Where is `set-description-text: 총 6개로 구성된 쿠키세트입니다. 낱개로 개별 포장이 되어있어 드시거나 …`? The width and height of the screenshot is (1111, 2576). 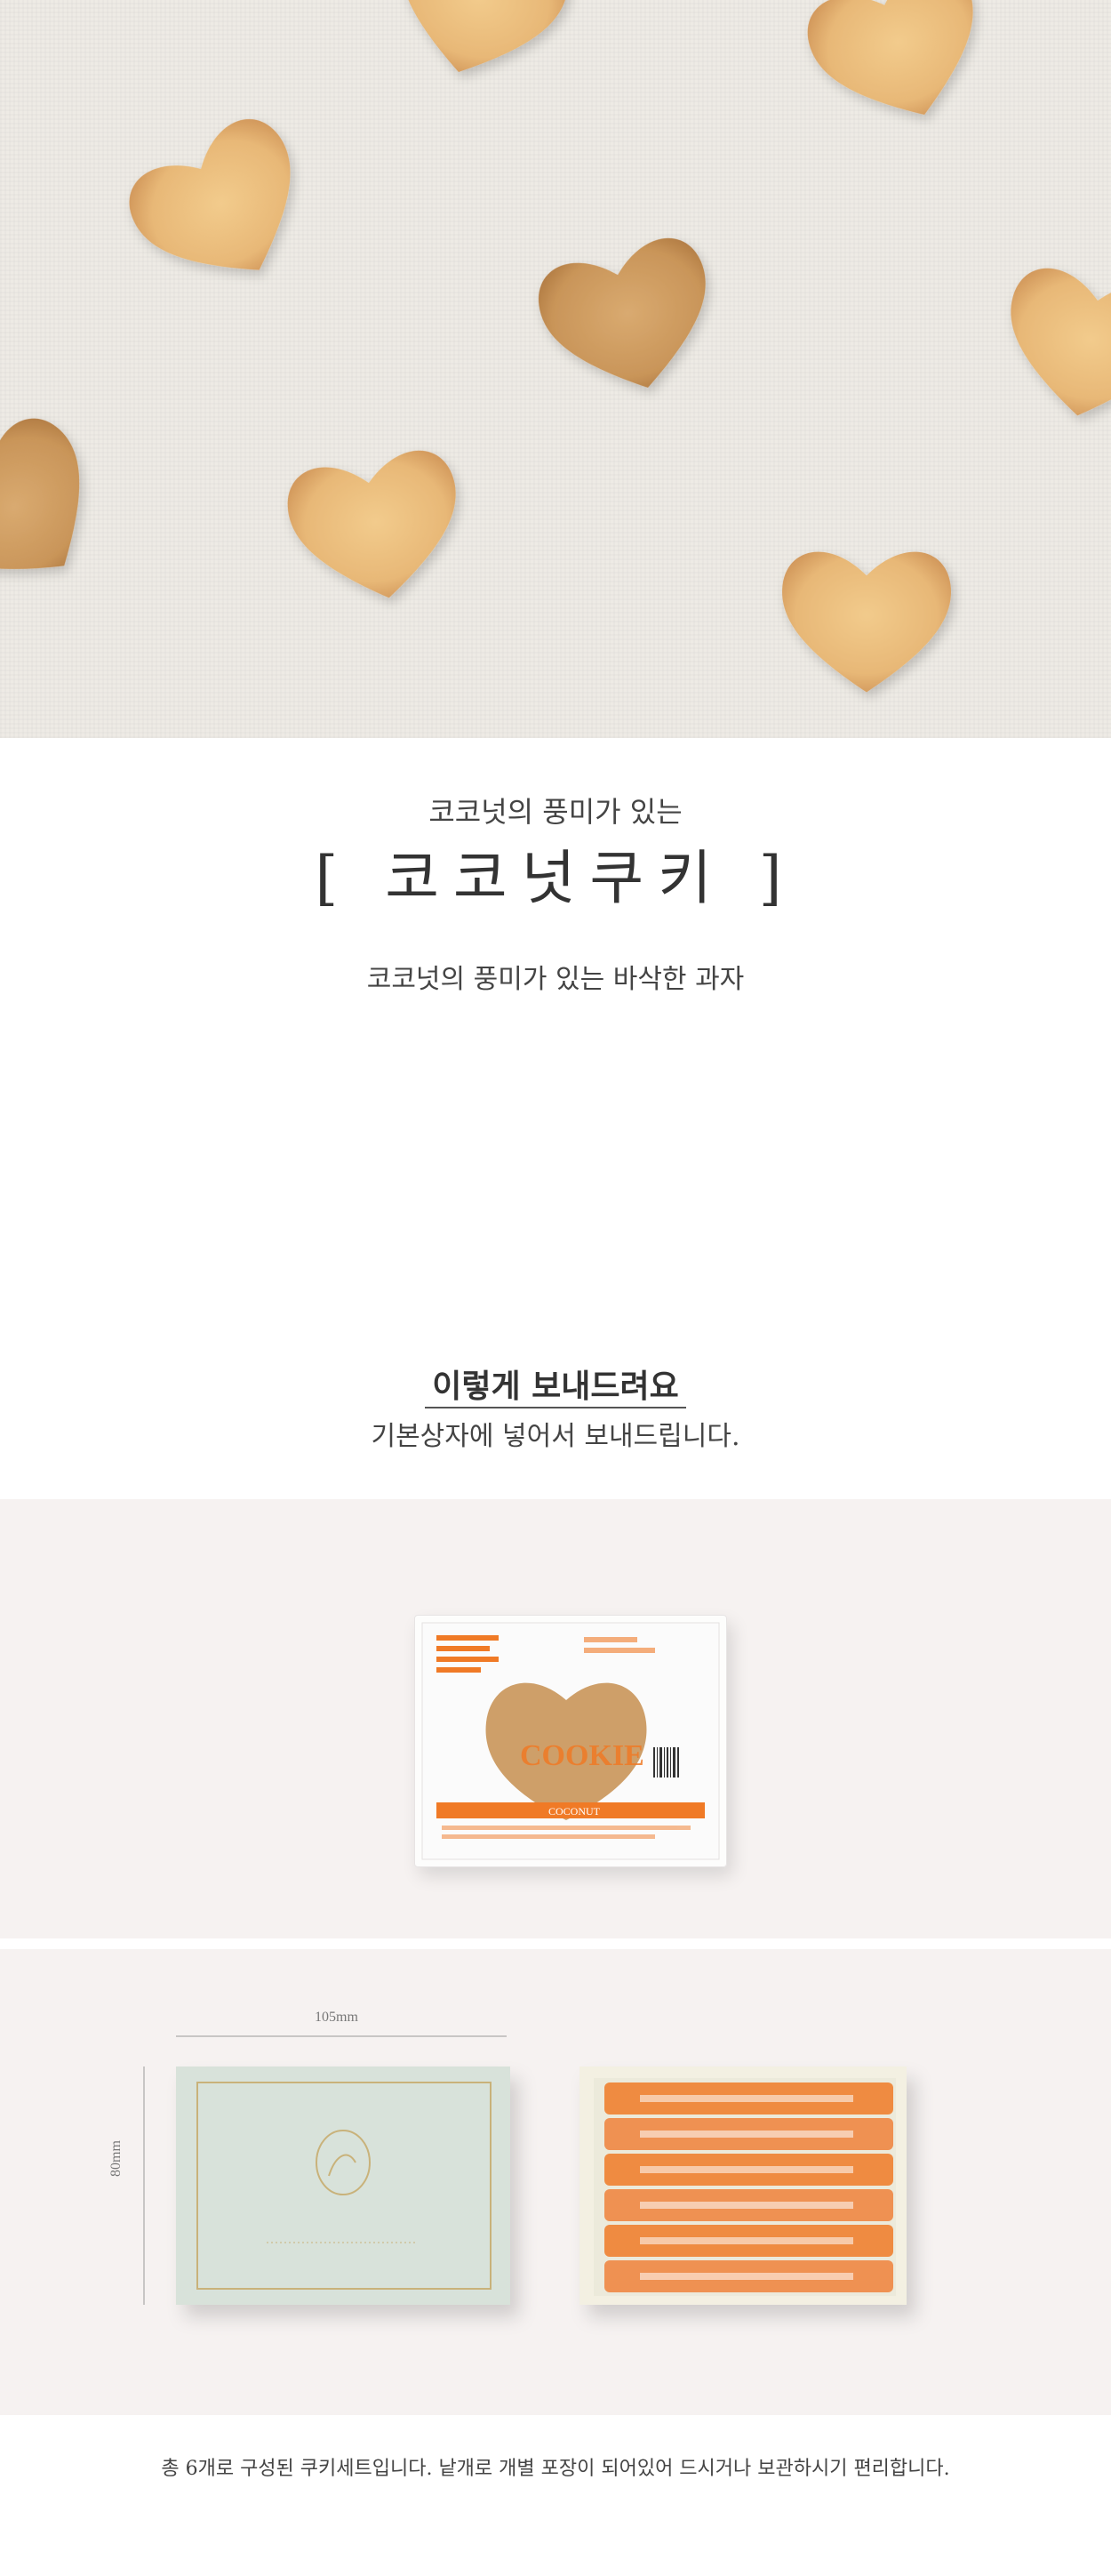
set-description-text: 총 6개로 구성된 쿠키세트입니다. 낱개로 개별 포장이 되어있어 드시거나 … is located at coordinates (555, 2469).